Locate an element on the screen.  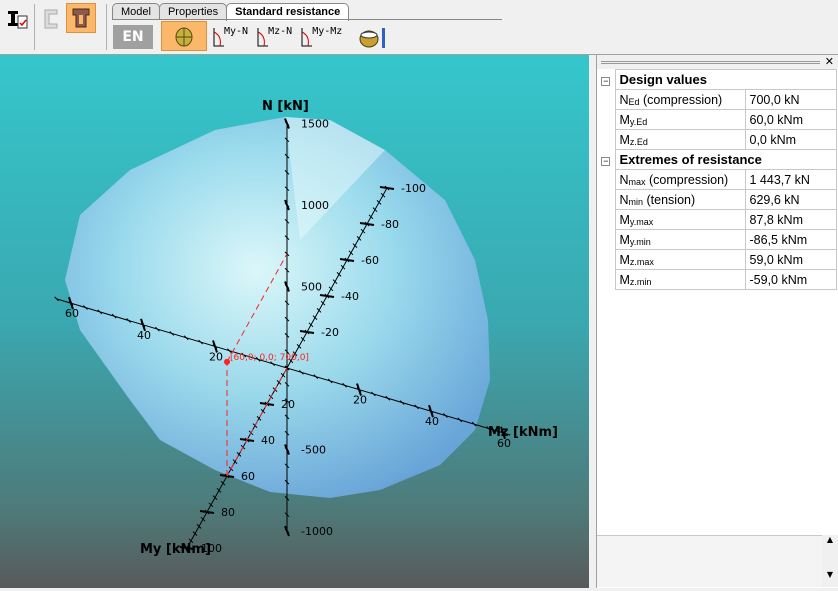
tick-label: -80 is located at coordinates (390, 224).